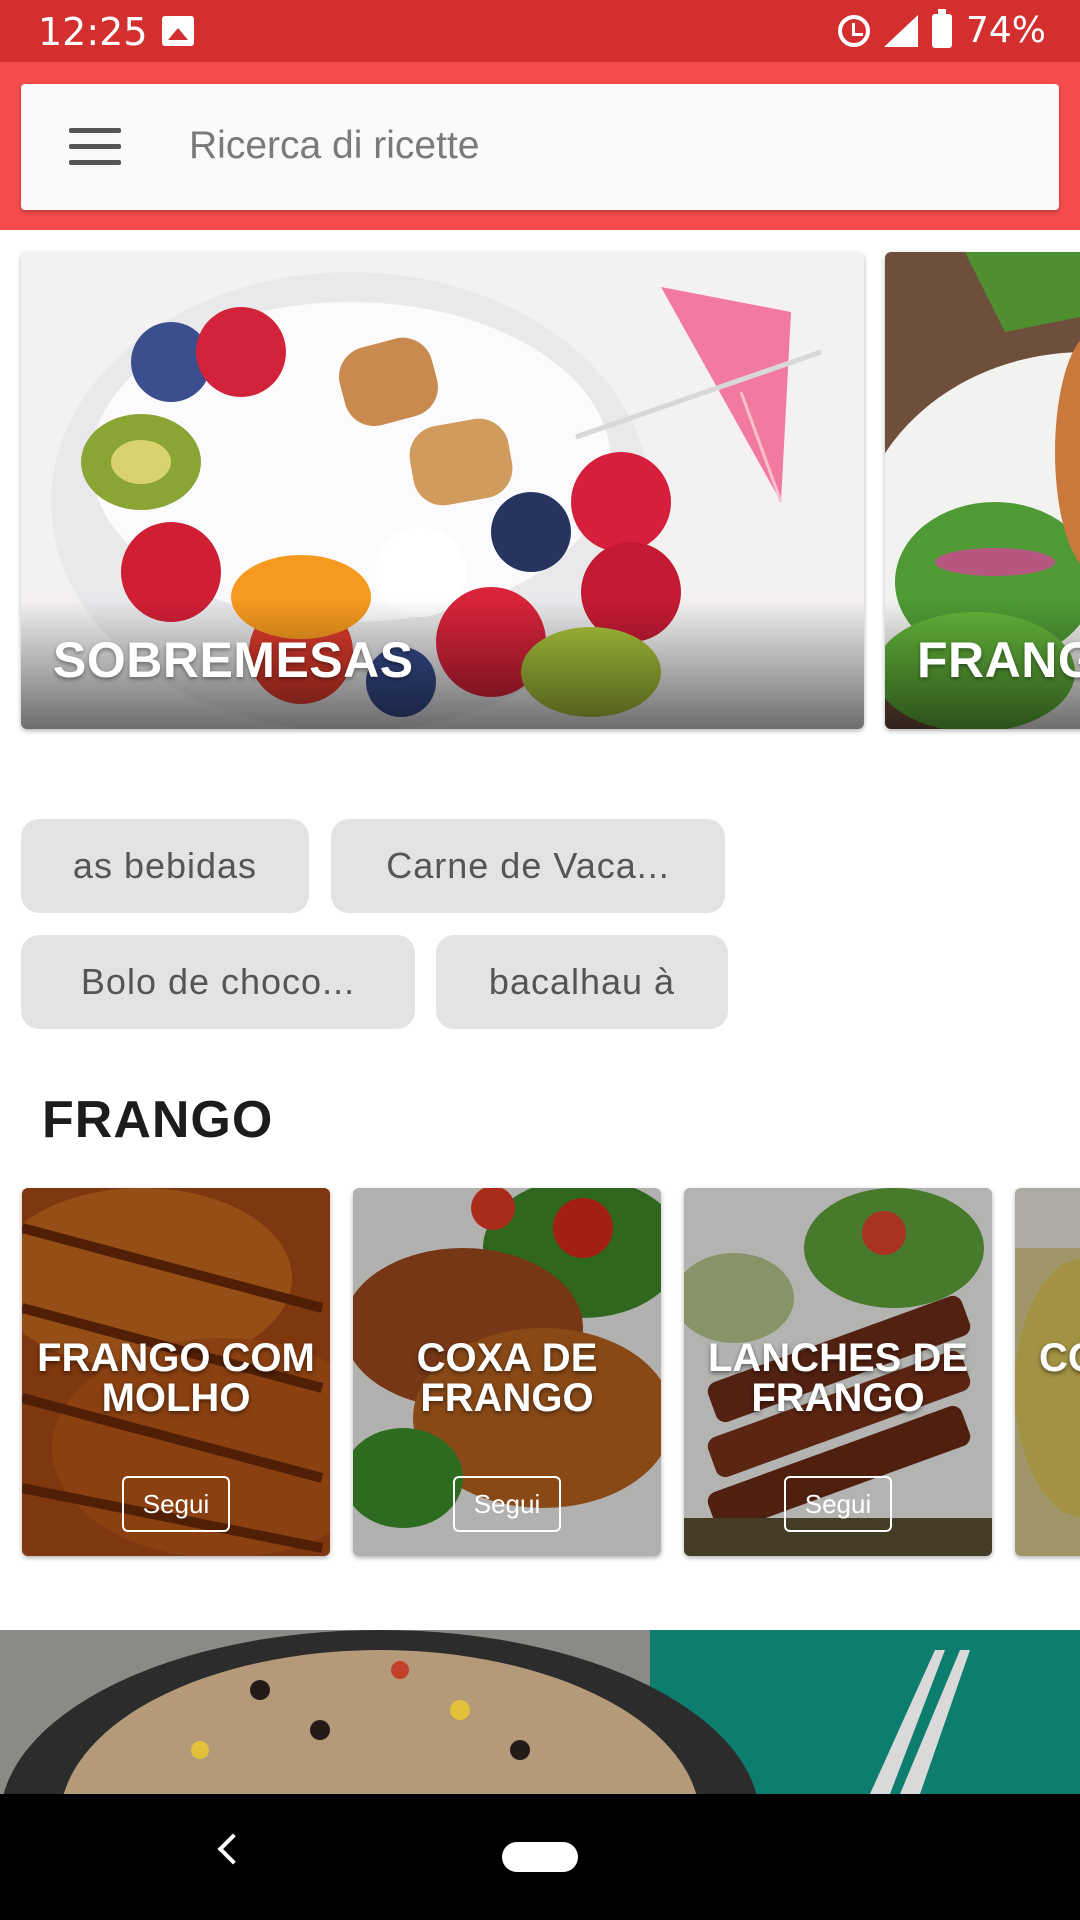  Describe the element at coordinates (158, 1120) in the screenshot. I see `section-title: FRANGO` at that location.